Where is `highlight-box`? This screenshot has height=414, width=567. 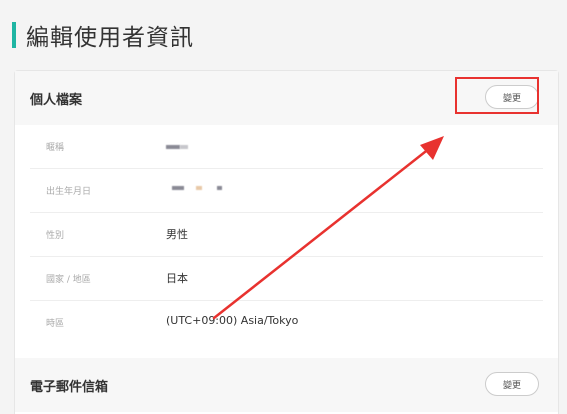 highlight-box is located at coordinates (497, 95).